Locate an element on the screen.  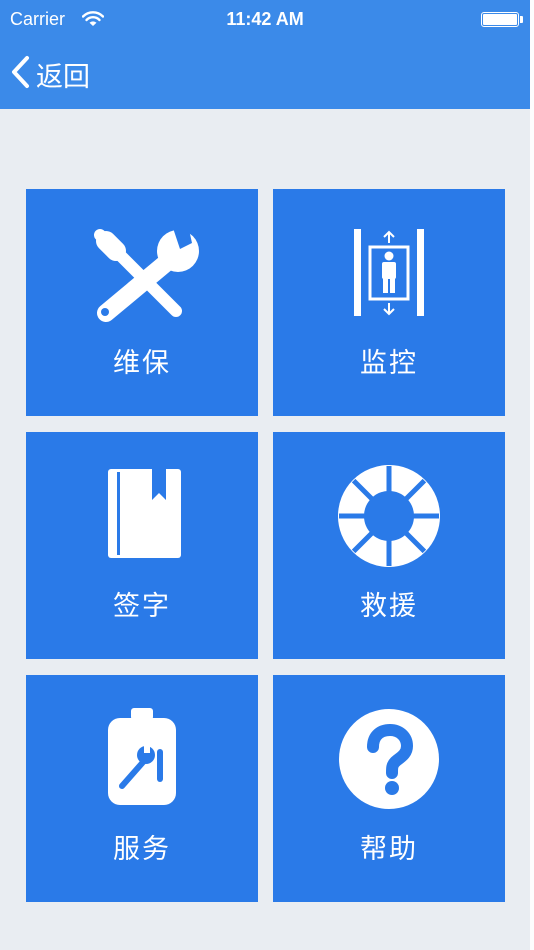
navigation-bar: 返回 is located at coordinates (265, 74).